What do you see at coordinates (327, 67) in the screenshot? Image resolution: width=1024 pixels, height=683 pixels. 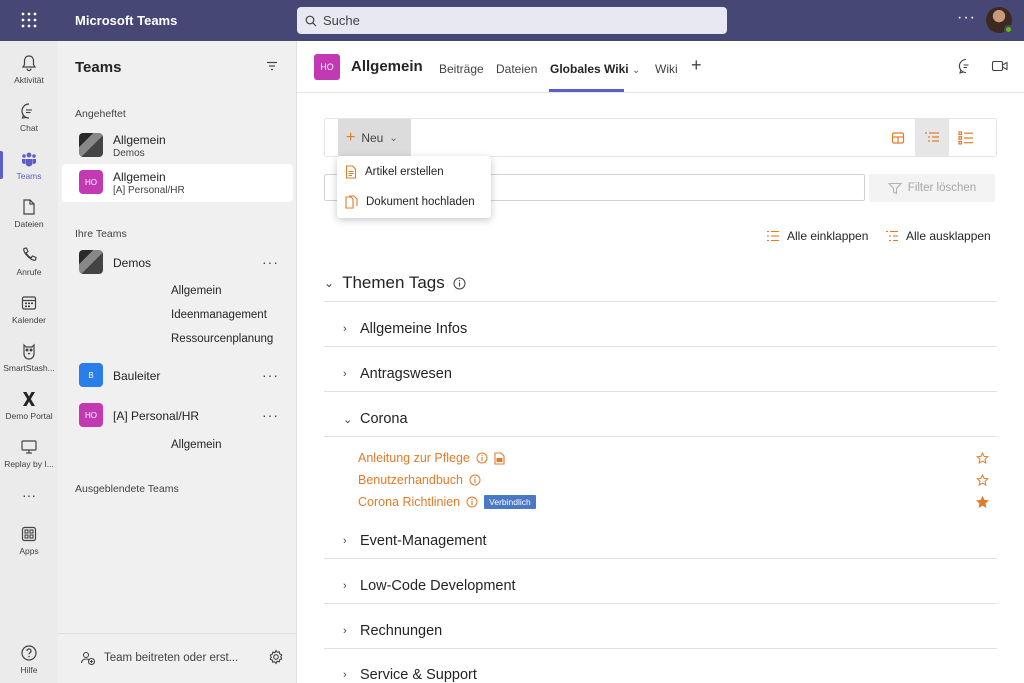 I see `channel-avatar: HO` at bounding box center [327, 67].